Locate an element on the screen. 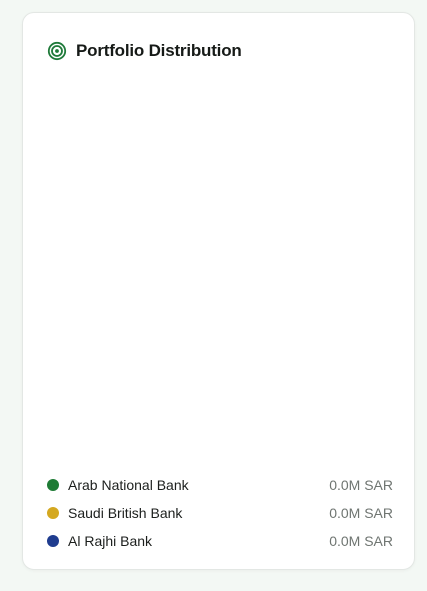 This screenshot has width=427, height=591. legend-item-saudi-british-bank: Saudi British Bank 0.0M SAR is located at coordinates (220, 513).